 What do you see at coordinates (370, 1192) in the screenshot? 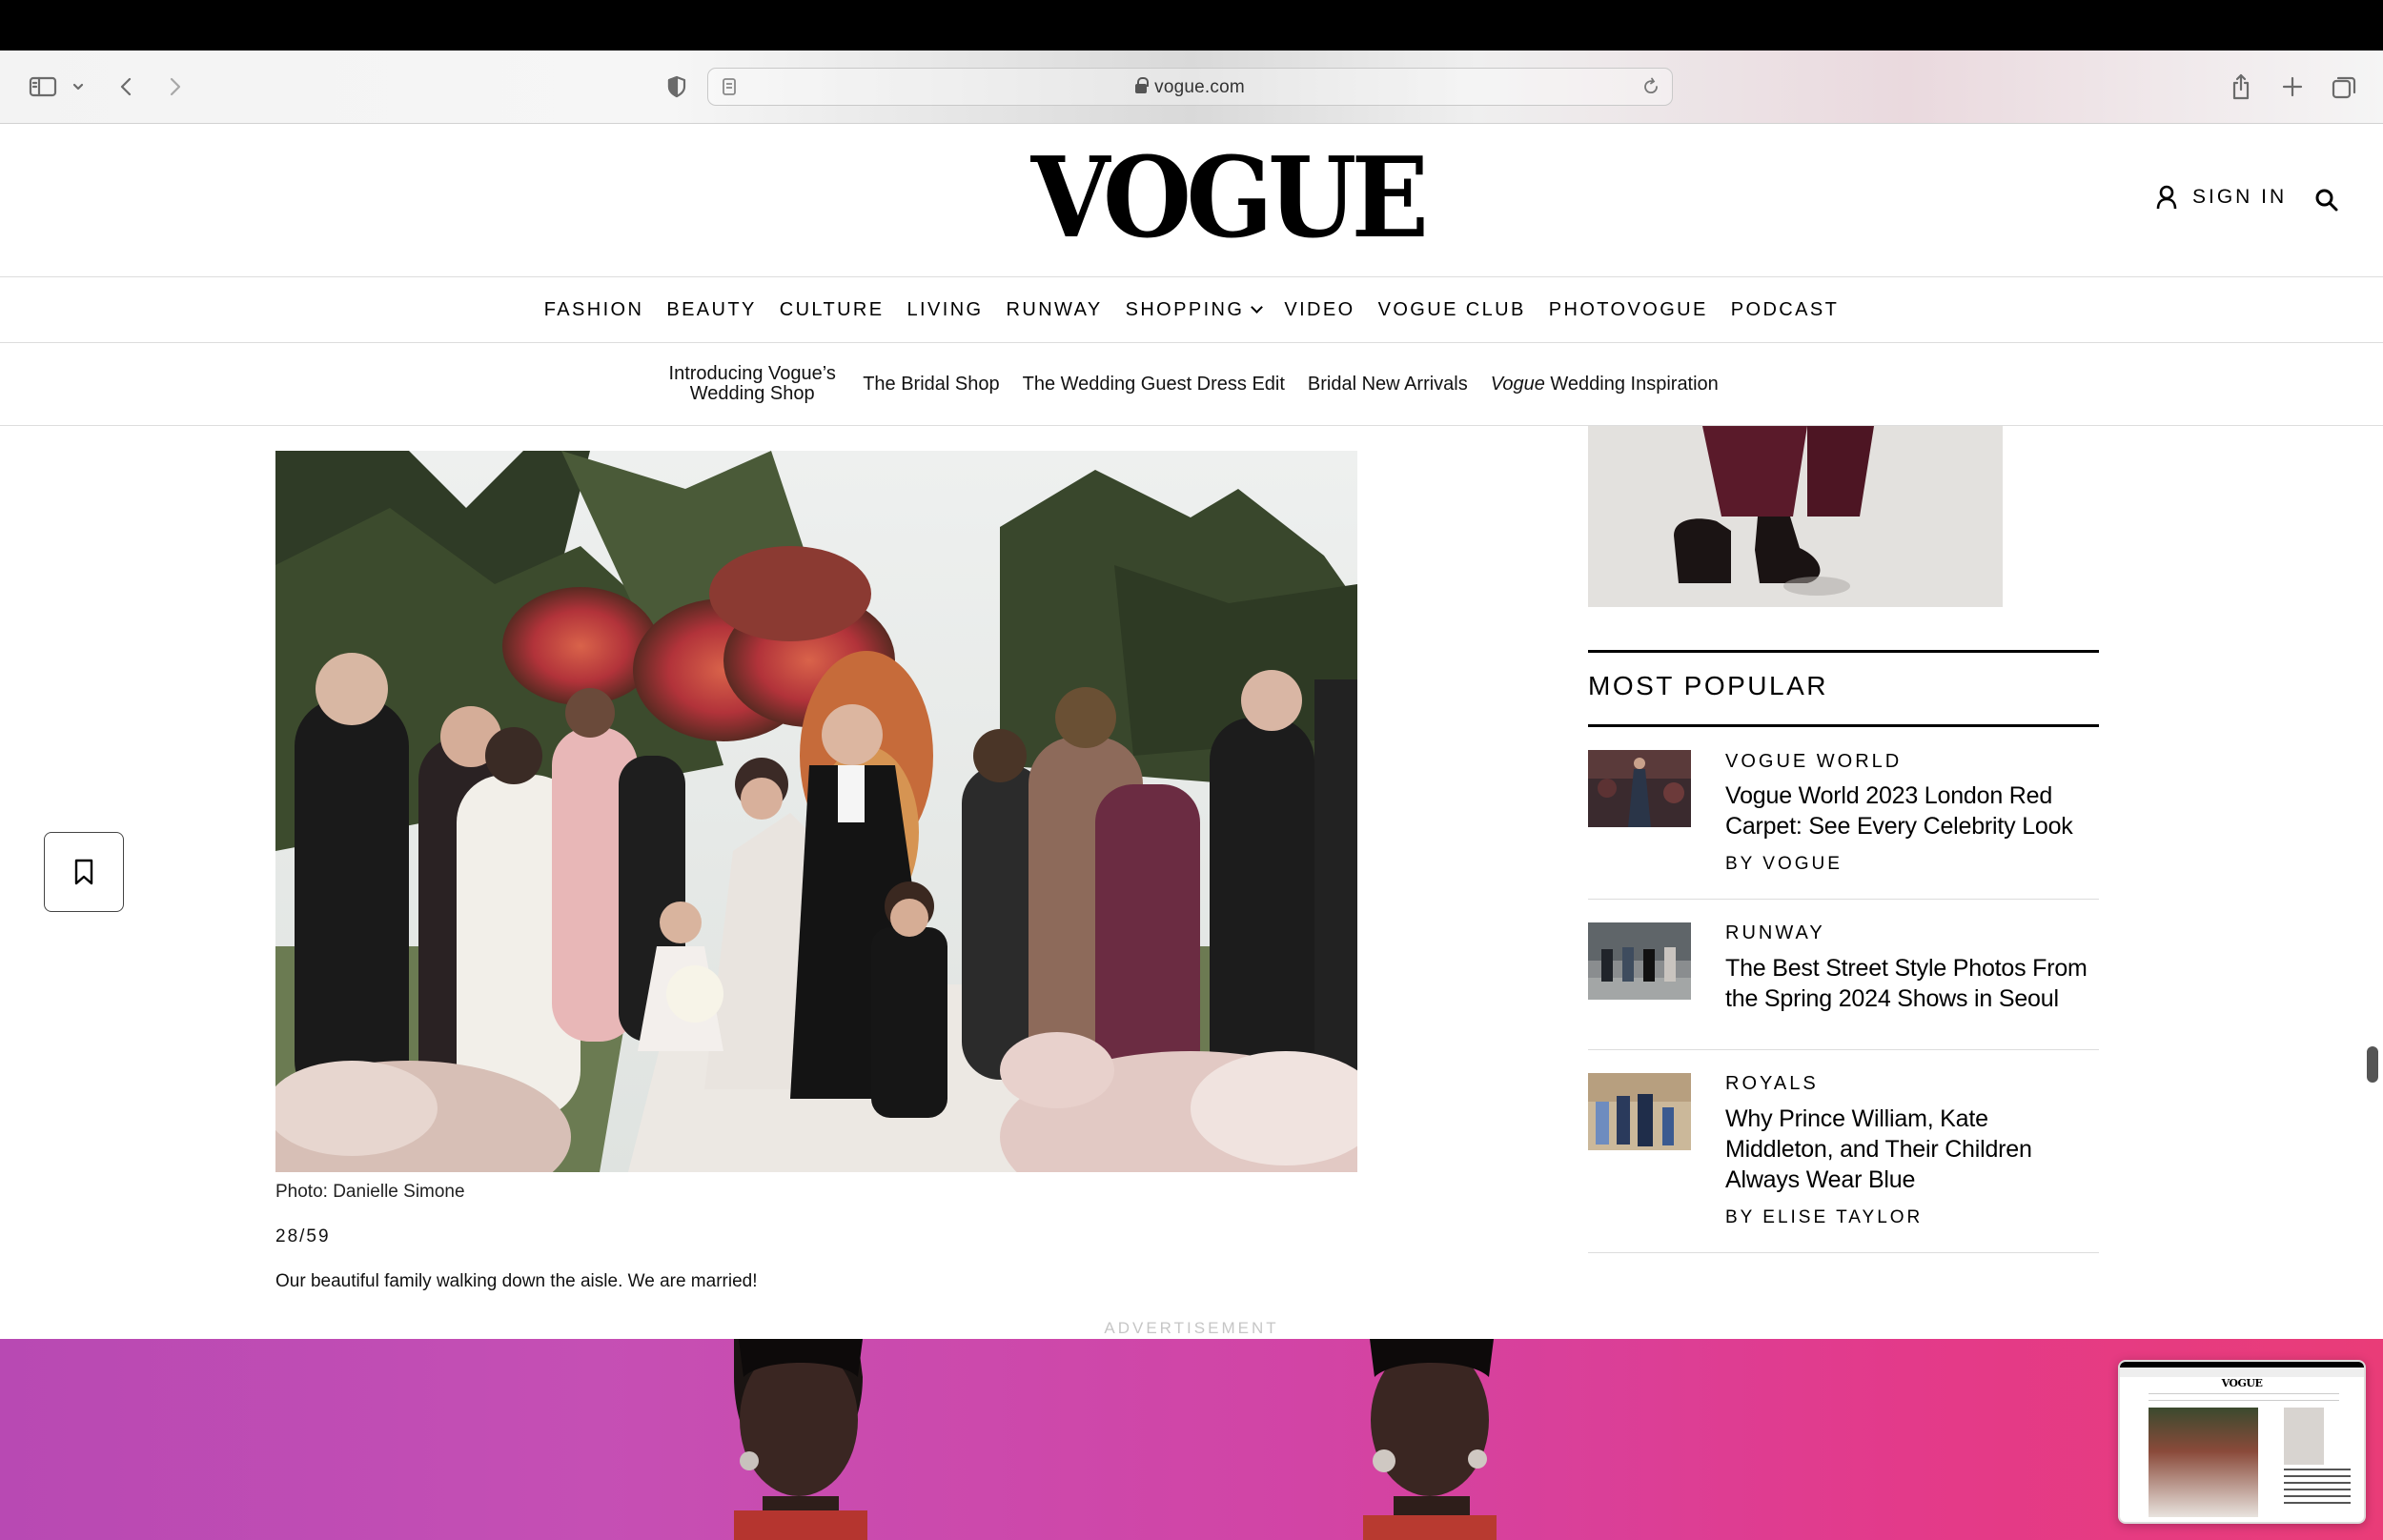
I see `photo-credit: Photo: Danielle Simone` at bounding box center [370, 1192].